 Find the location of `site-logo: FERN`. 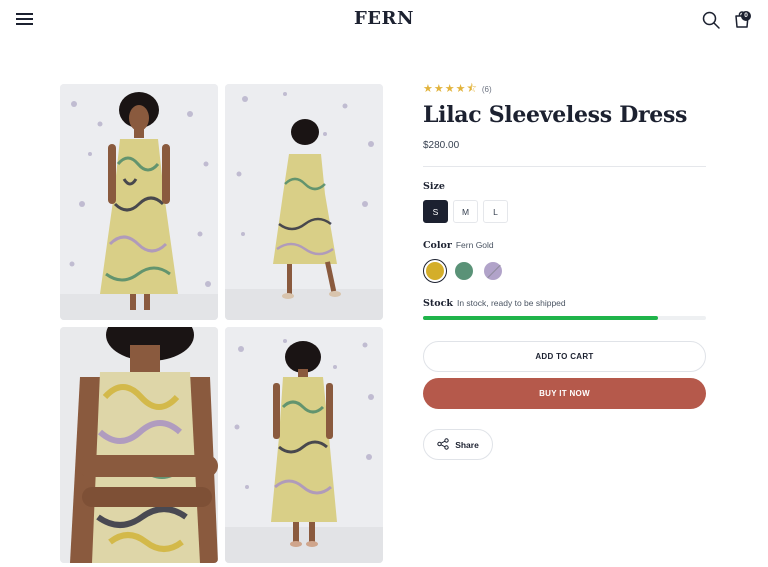

site-logo: FERN is located at coordinates (384, 18).